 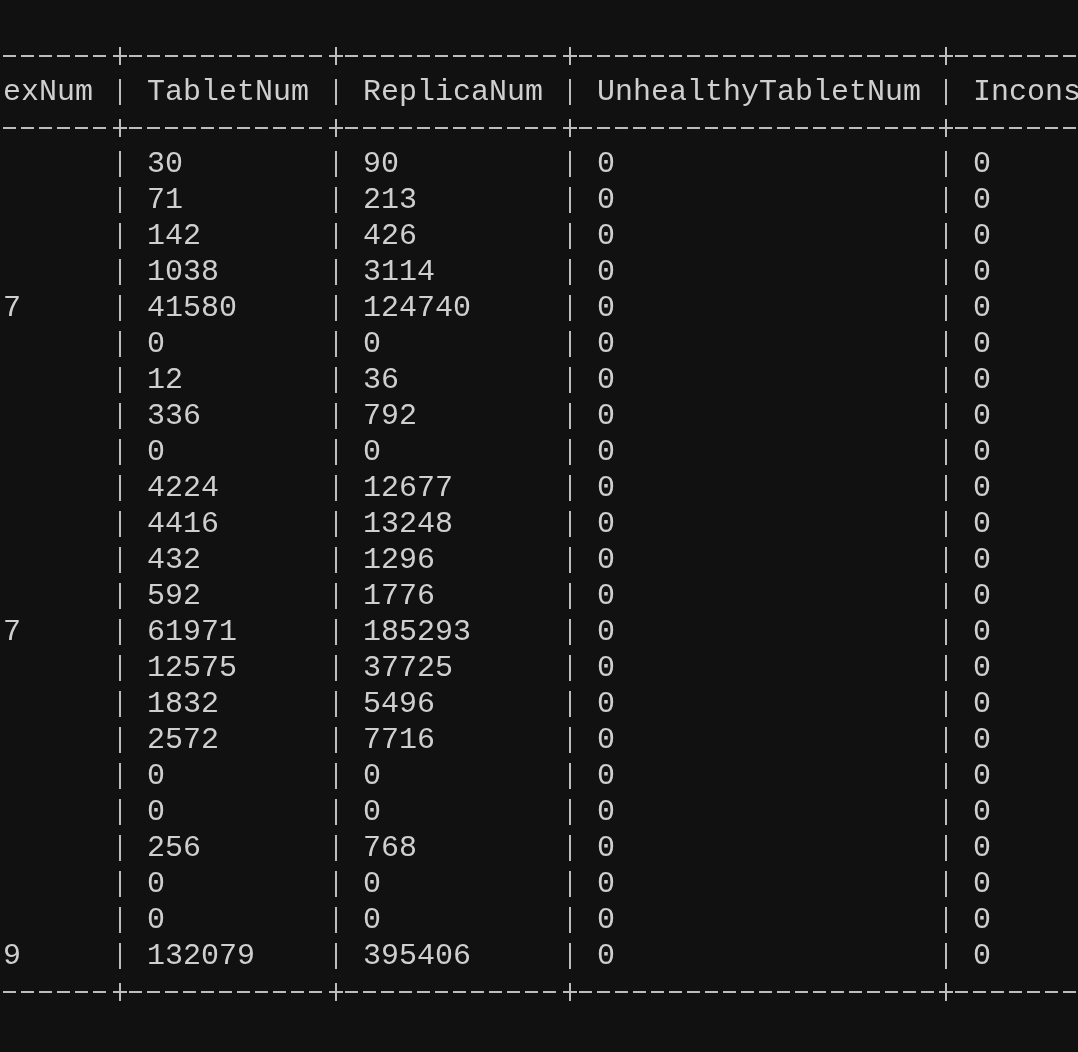 What do you see at coordinates (174, 416) in the screenshot?
I see `table-cell: 336` at bounding box center [174, 416].